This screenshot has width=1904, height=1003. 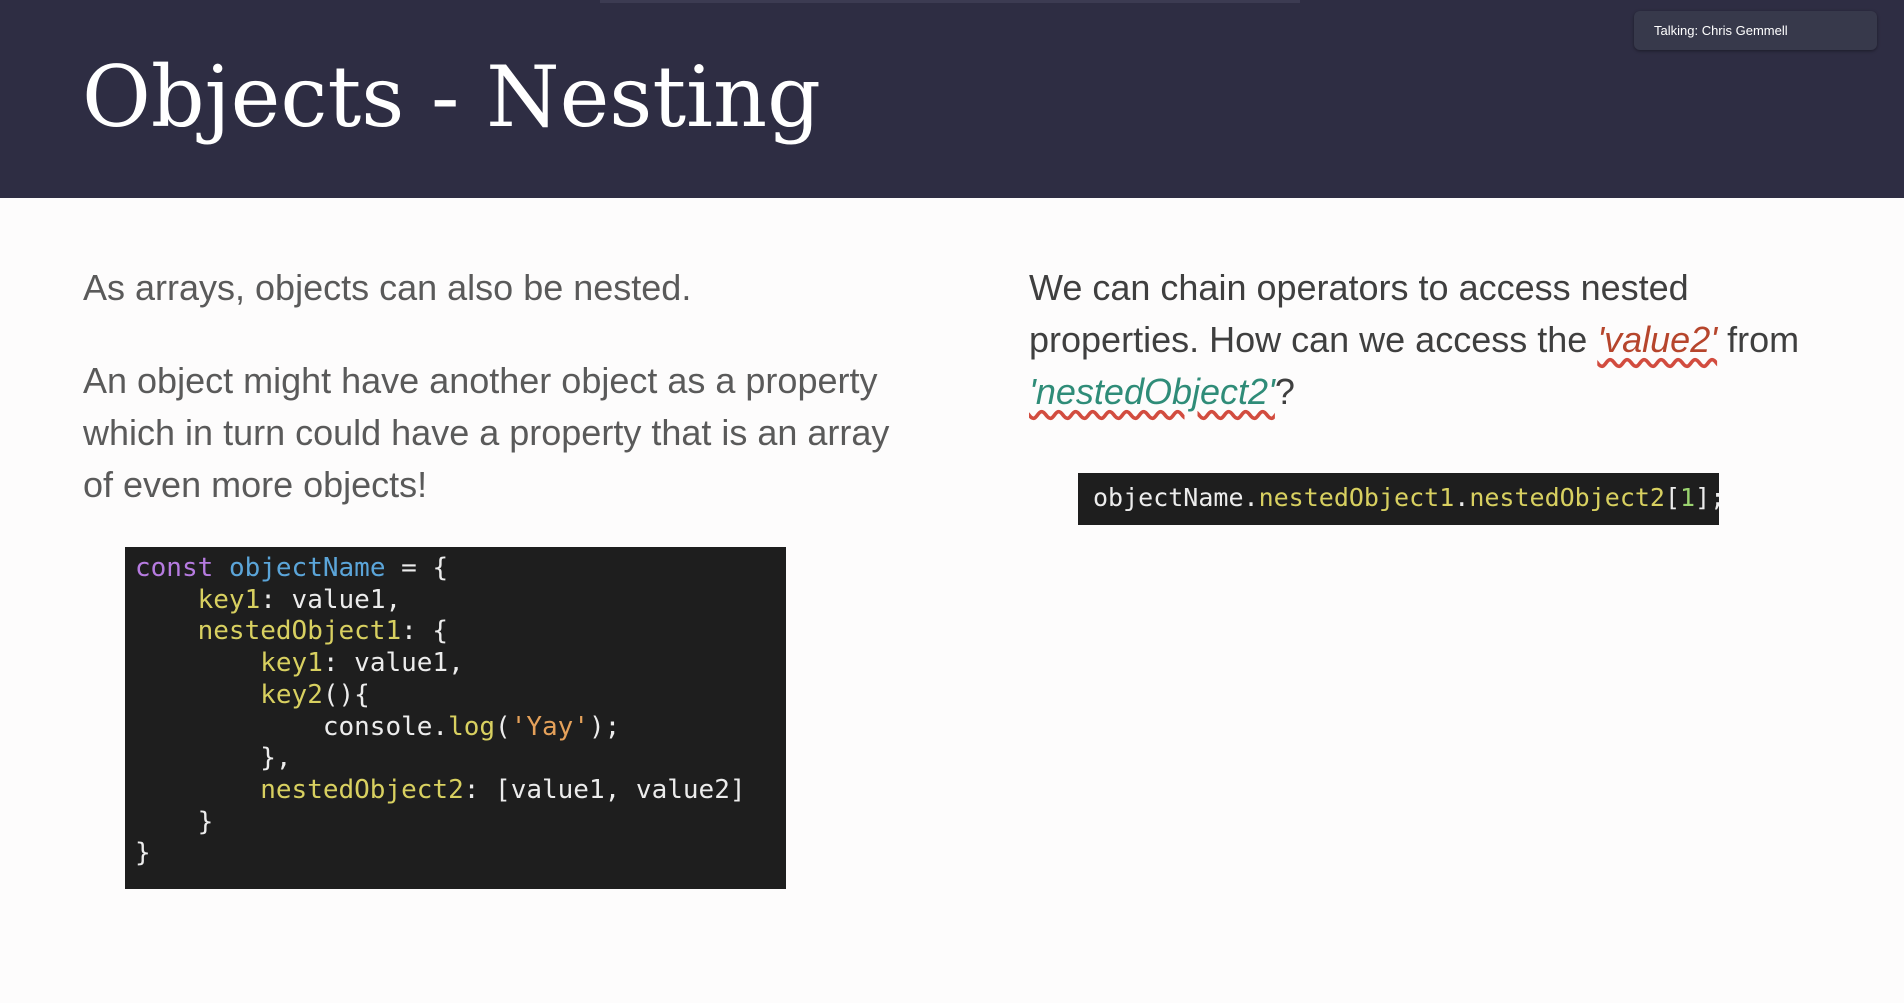 I want to click on slide-title: Objects - Nesting, so click(x=451, y=97).